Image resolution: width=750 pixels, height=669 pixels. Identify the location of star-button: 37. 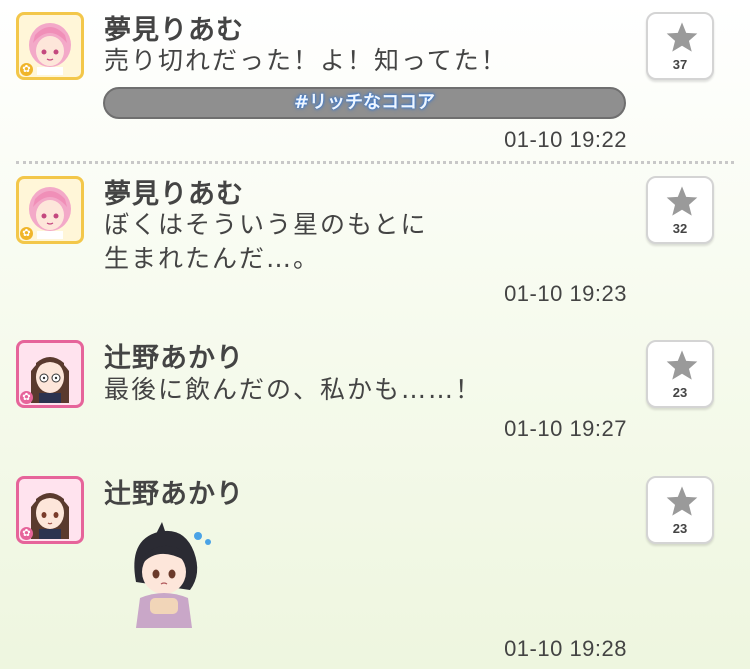
(680, 46).